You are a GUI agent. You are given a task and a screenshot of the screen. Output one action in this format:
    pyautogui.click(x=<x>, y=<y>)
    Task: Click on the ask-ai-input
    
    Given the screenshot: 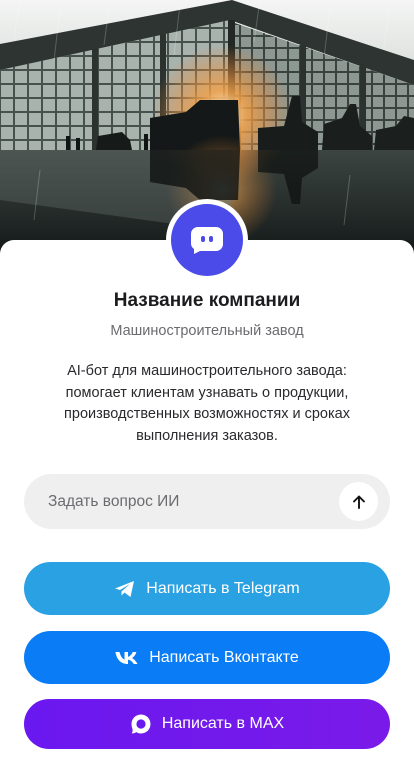 What is the action you would take?
    pyautogui.click(x=179, y=501)
    